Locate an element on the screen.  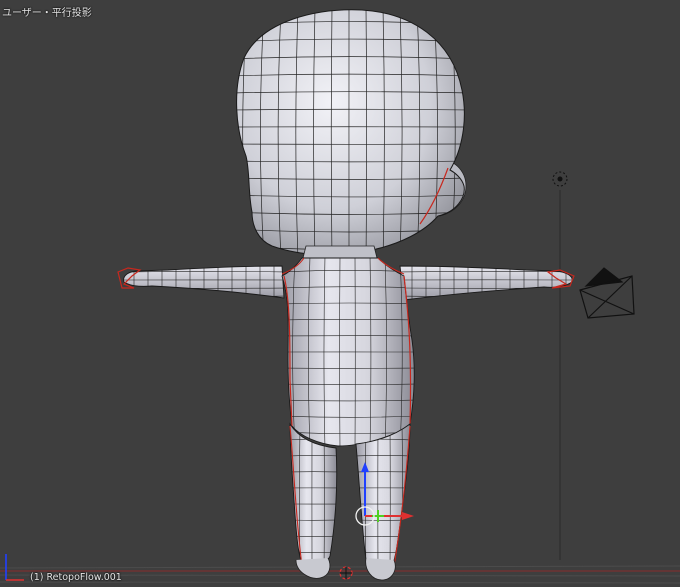
lamp-icon is located at coordinates (560, 365).